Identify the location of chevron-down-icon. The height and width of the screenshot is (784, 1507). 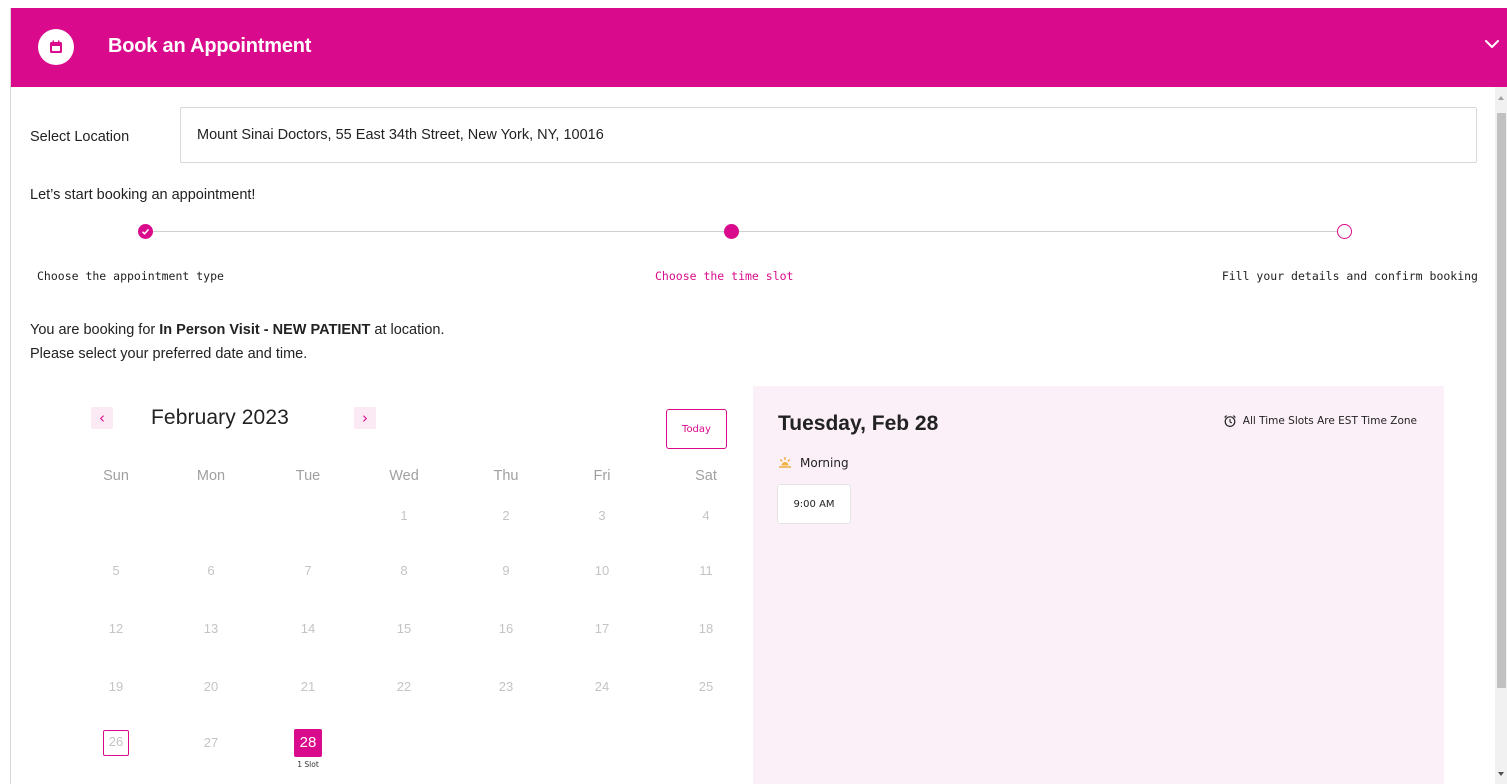
(1492, 44).